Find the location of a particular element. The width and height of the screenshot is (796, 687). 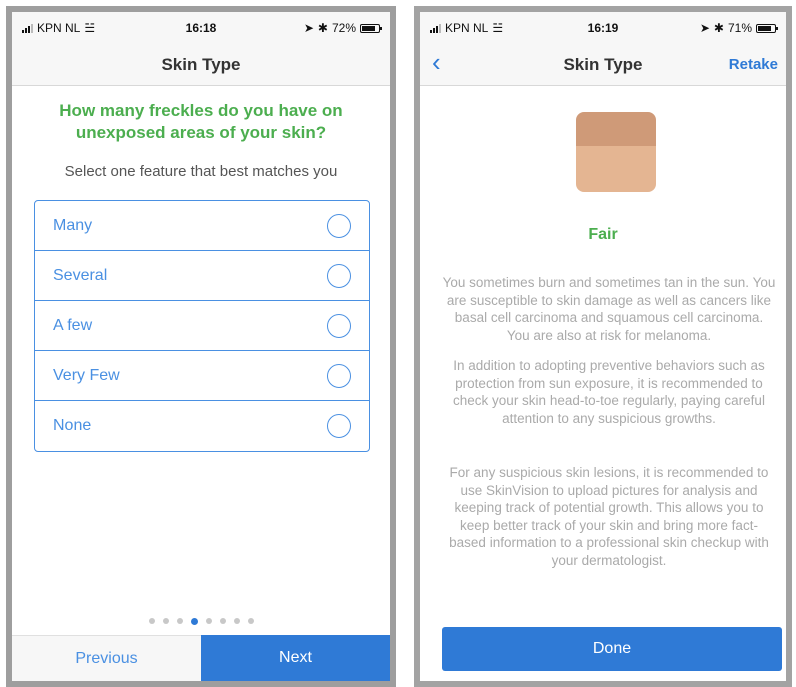

status-right: ➤ ✱ 72% is located at coordinates (342, 28).